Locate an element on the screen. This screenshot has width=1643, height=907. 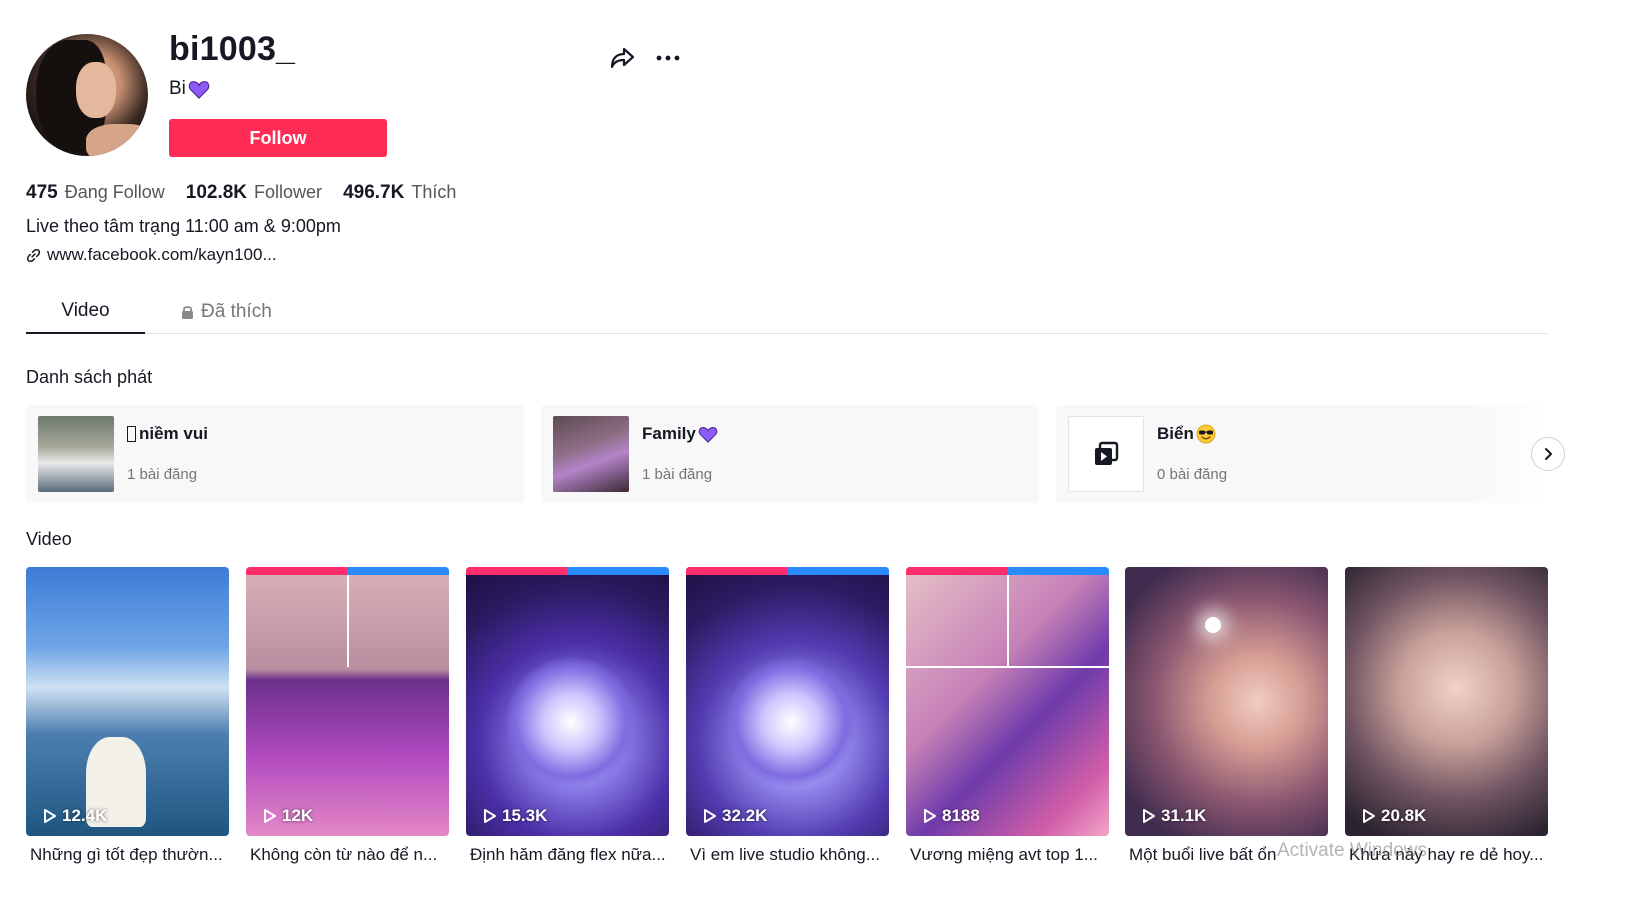
video-views: 8188 is located at coordinates (951, 816).